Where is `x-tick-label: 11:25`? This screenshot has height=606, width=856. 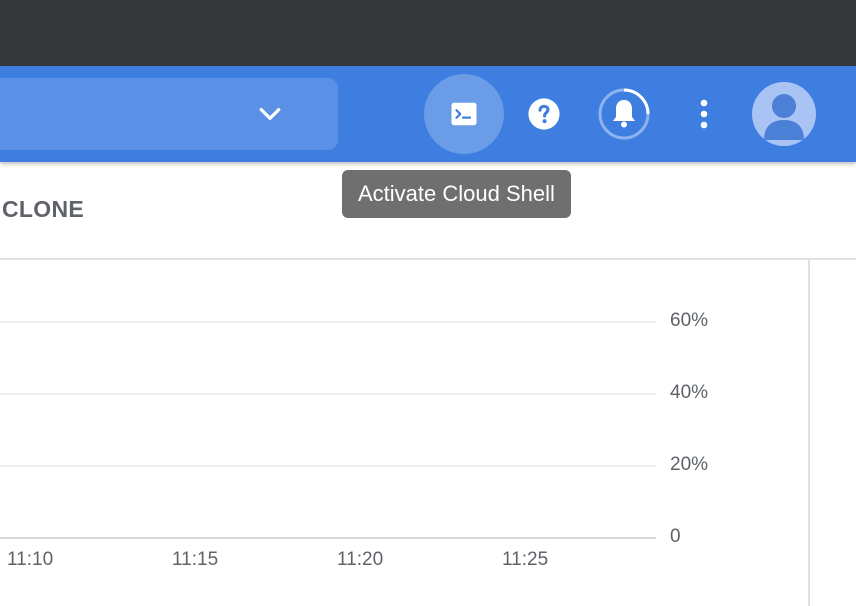 x-tick-label: 11:25 is located at coordinates (525, 559).